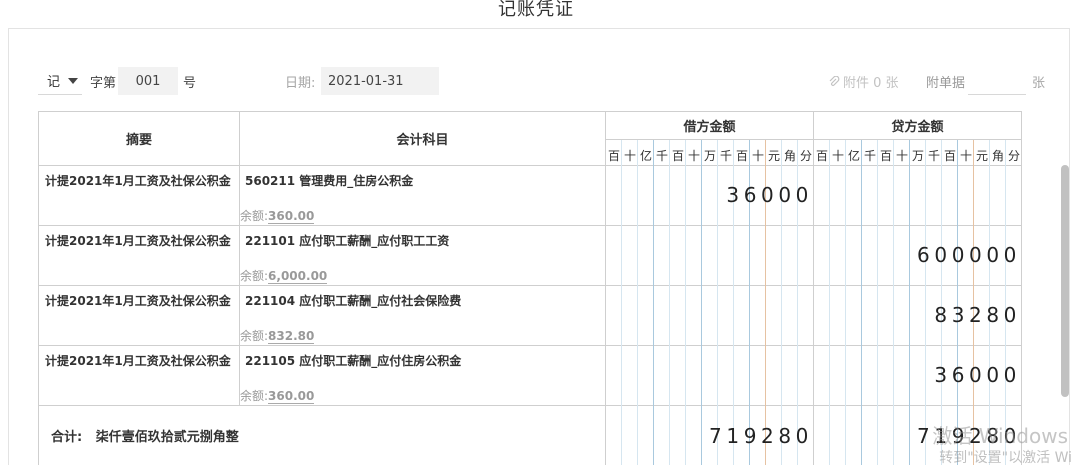 This screenshot has width=1072, height=465. I want to click on credit-unit-label: 万, so click(917, 156).